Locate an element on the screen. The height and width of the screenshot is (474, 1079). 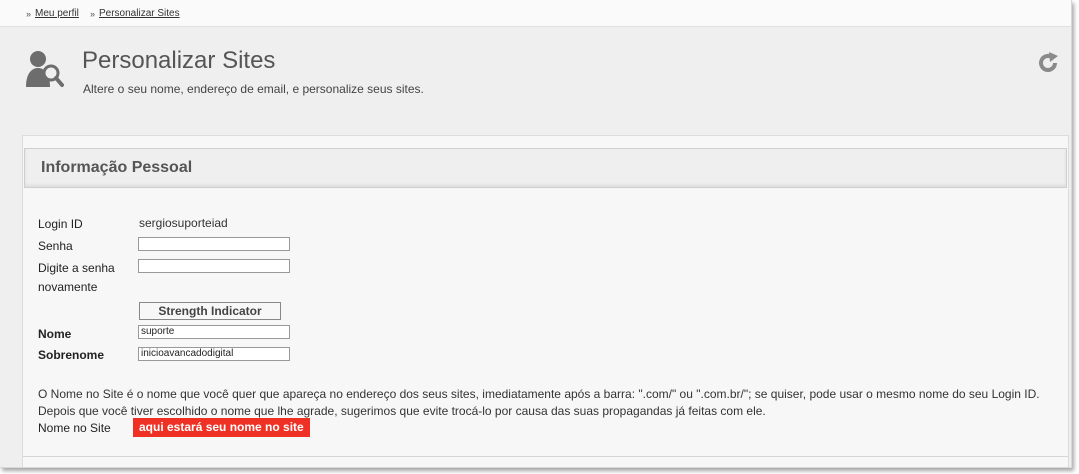
breadcrumb-link-customize: Personalizar Sites is located at coordinates (139, 13).